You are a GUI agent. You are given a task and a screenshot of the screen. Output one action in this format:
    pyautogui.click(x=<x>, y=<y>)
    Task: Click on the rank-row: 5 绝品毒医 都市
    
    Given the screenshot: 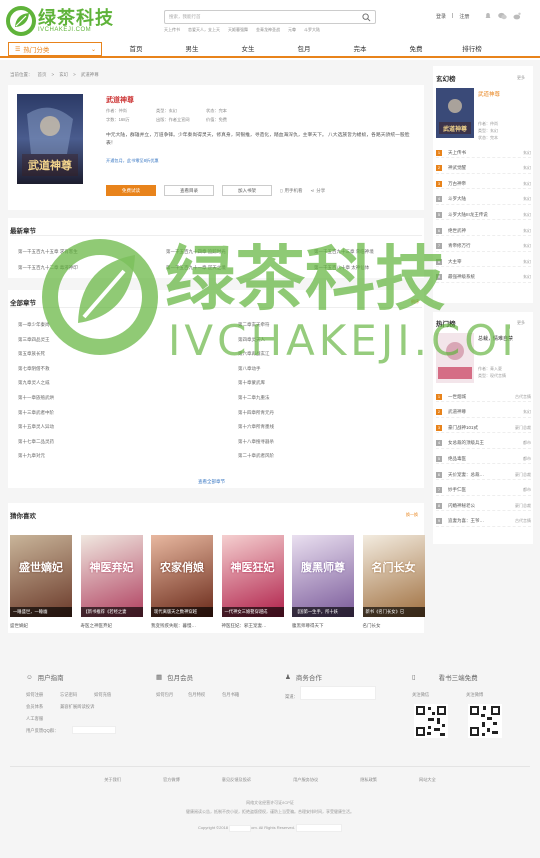 What is the action you would take?
    pyautogui.click(x=483, y=459)
    